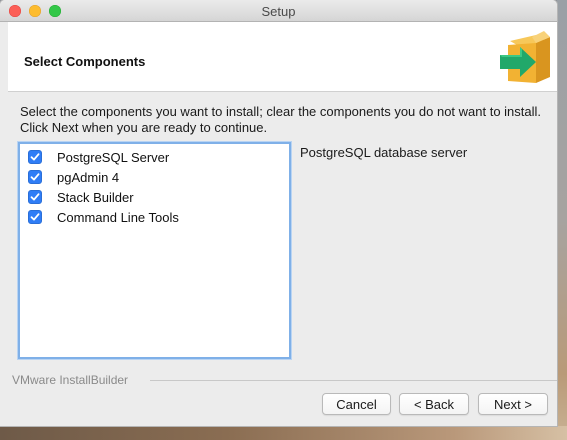 Image resolution: width=567 pixels, height=440 pixels. Describe the element at coordinates (283, 433) in the screenshot. I see `desktop-background-bottom` at that location.